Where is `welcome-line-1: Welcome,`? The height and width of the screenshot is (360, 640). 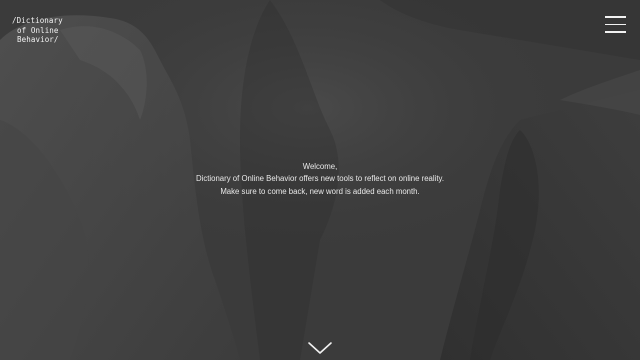 welcome-line-1: Welcome, is located at coordinates (320, 166).